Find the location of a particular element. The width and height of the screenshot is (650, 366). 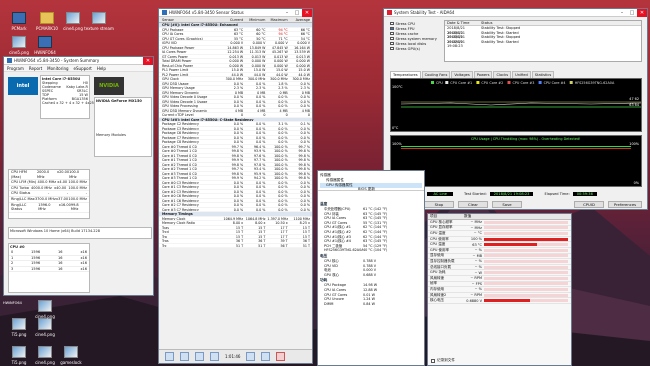

sensor-row: Trc 51 T 51 T 56 T 51 T is located at coordinates (235, 245).